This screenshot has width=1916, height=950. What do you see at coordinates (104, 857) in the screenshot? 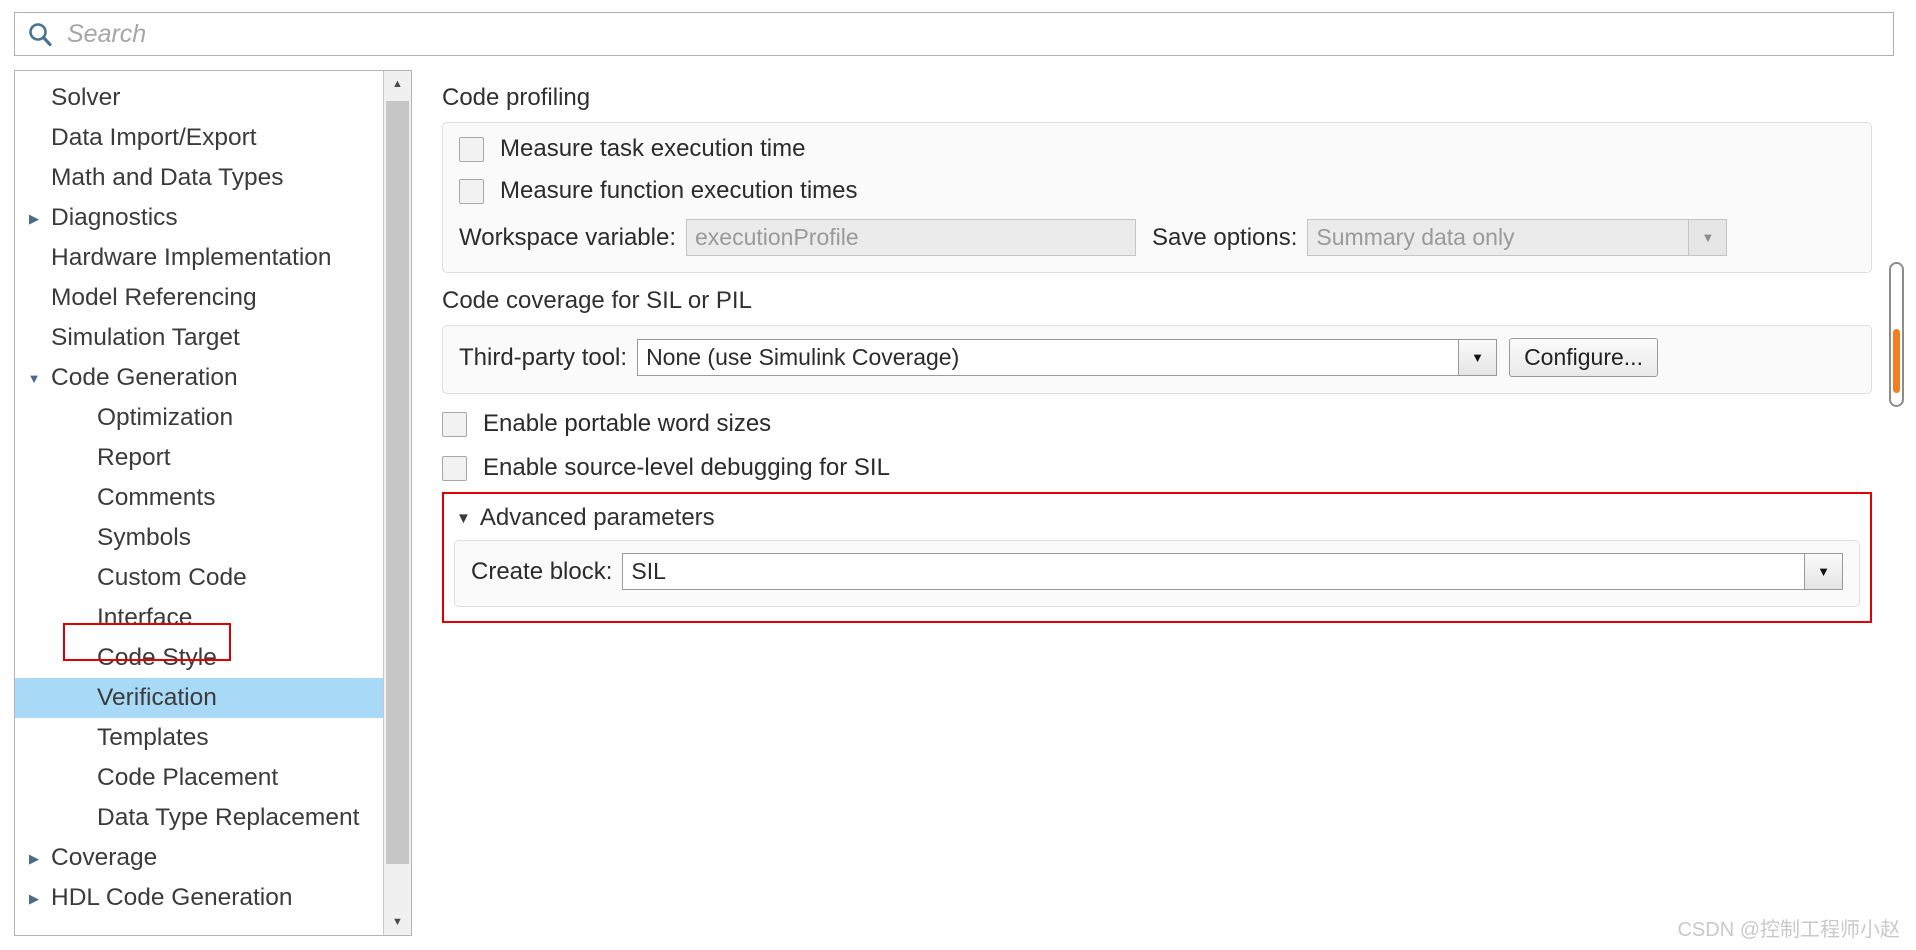
I see `sidebar-item-label: Coverage` at bounding box center [104, 857].